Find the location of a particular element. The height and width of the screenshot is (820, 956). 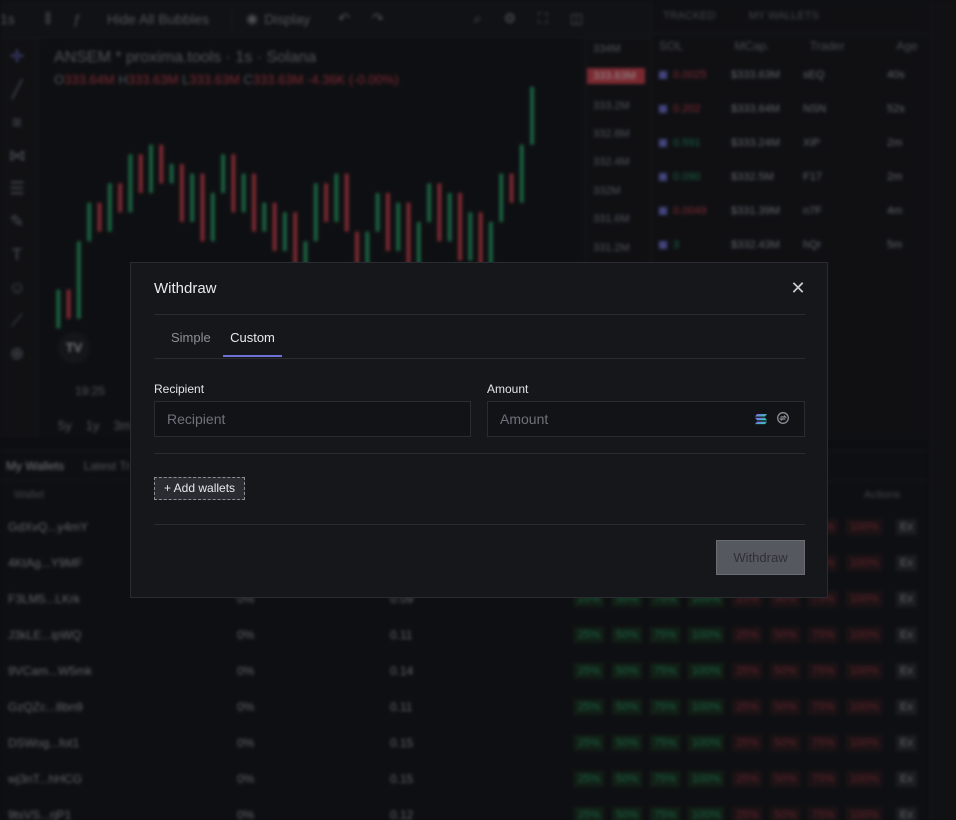

solana-icon is located at coordinates (761, 419).